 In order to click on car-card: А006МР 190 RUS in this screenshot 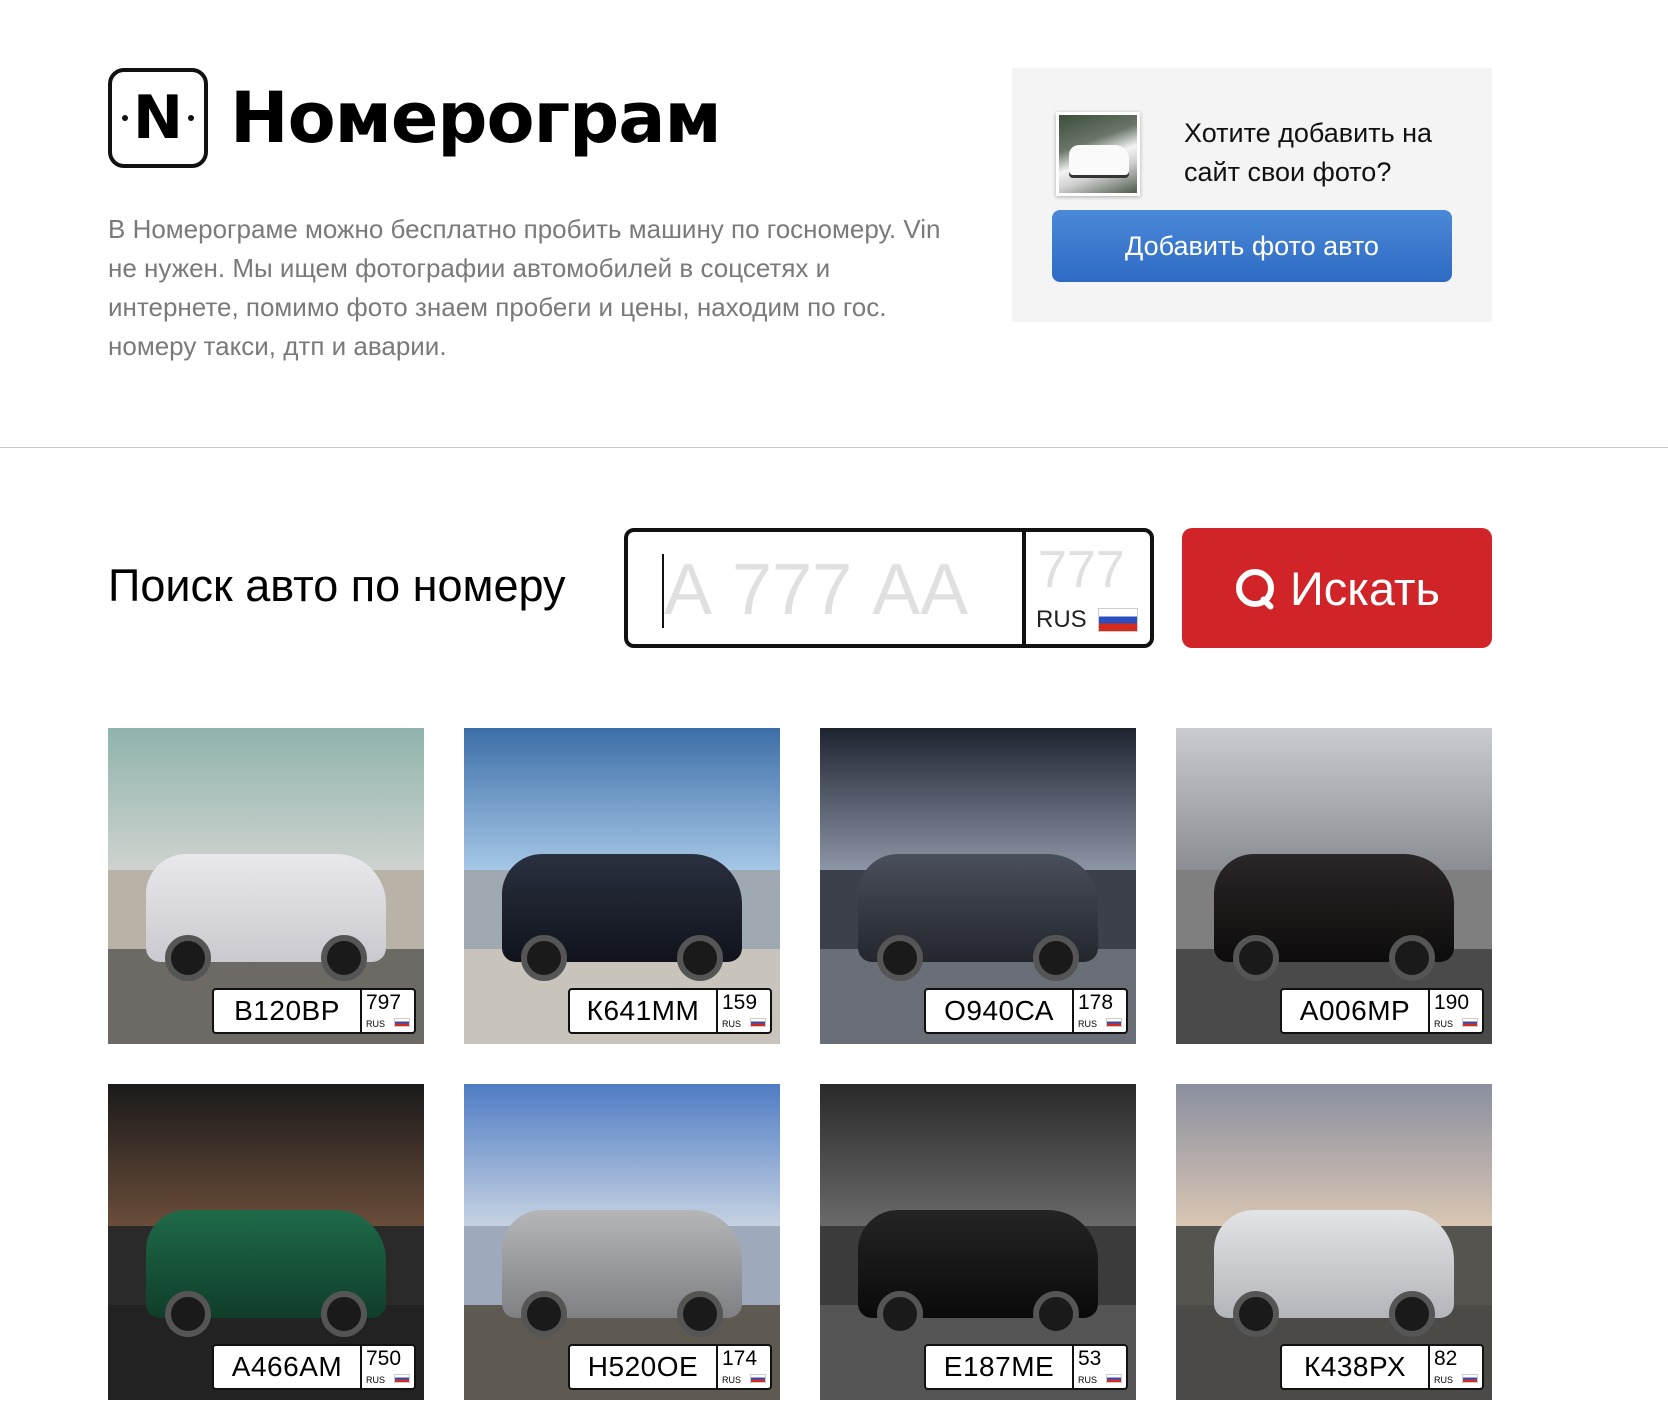, I will do `click(1334, 886)`.